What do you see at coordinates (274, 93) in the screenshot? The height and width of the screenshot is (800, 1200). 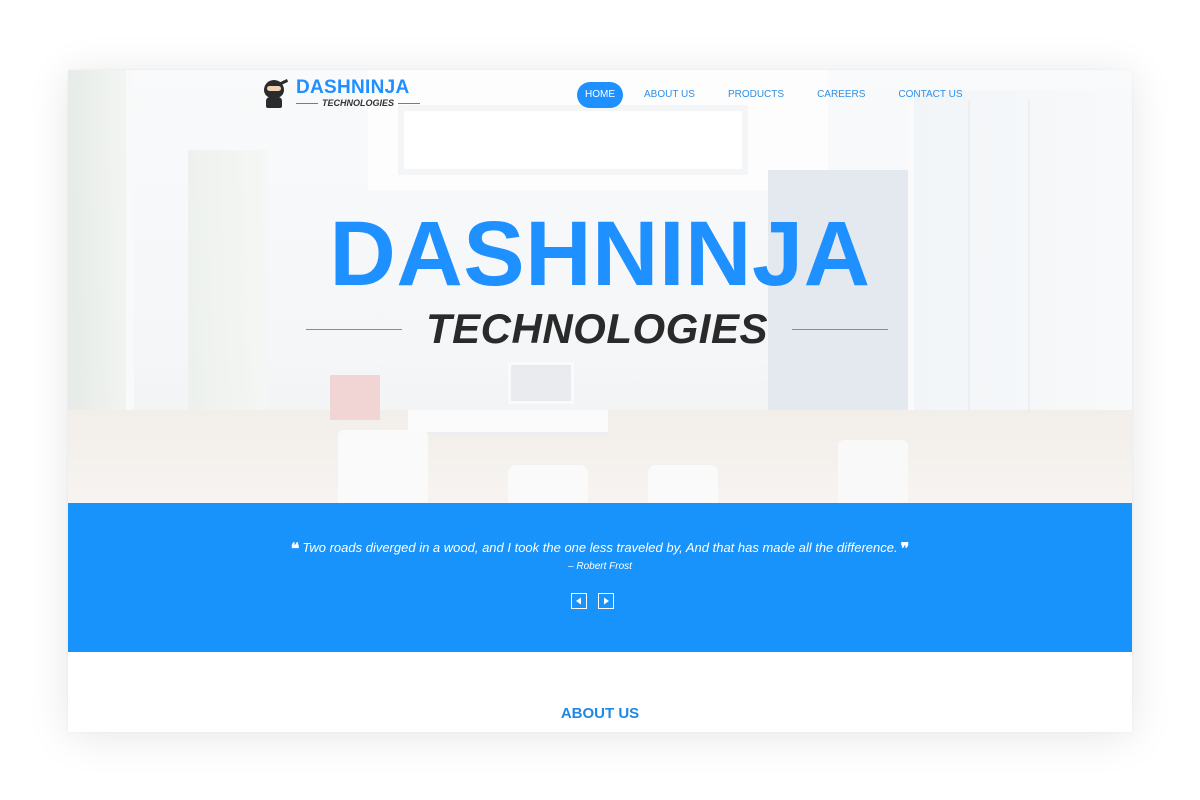 I see `ninja-icon` at bounding box center [274, 93].